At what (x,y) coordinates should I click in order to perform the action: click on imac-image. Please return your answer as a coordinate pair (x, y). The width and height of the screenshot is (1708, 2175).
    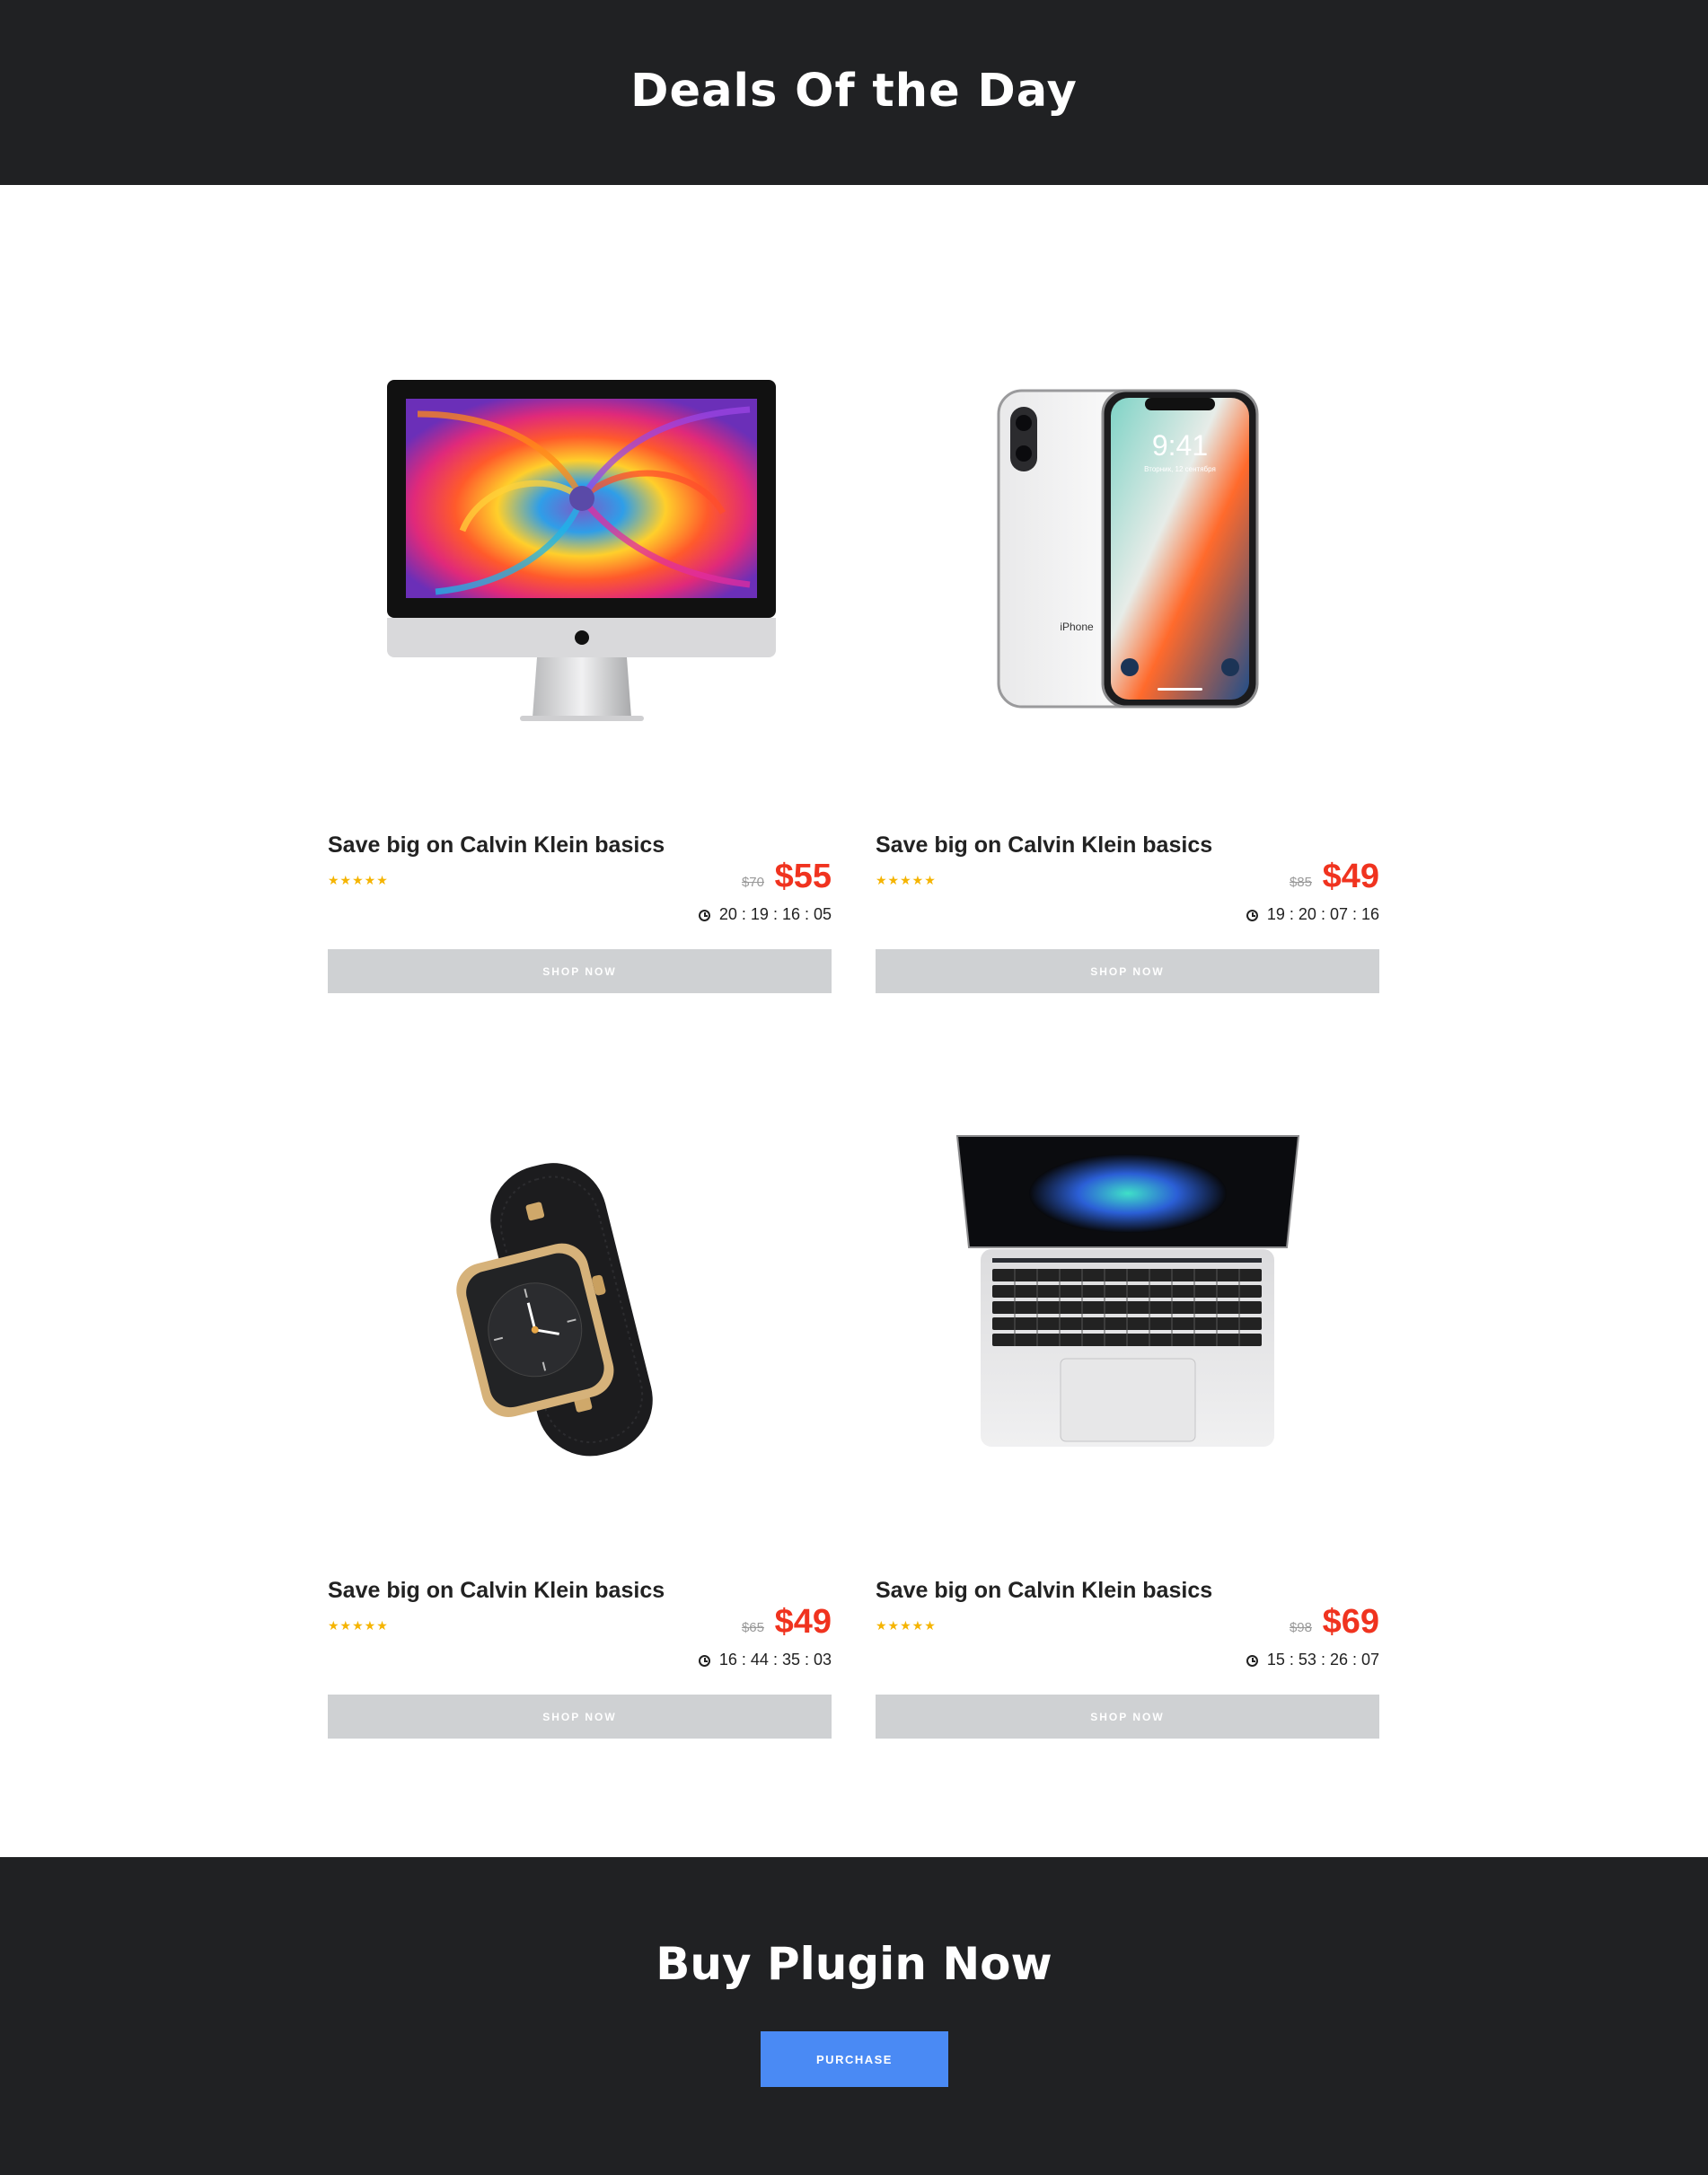
    Looking at the image, I should click on (581, 550).